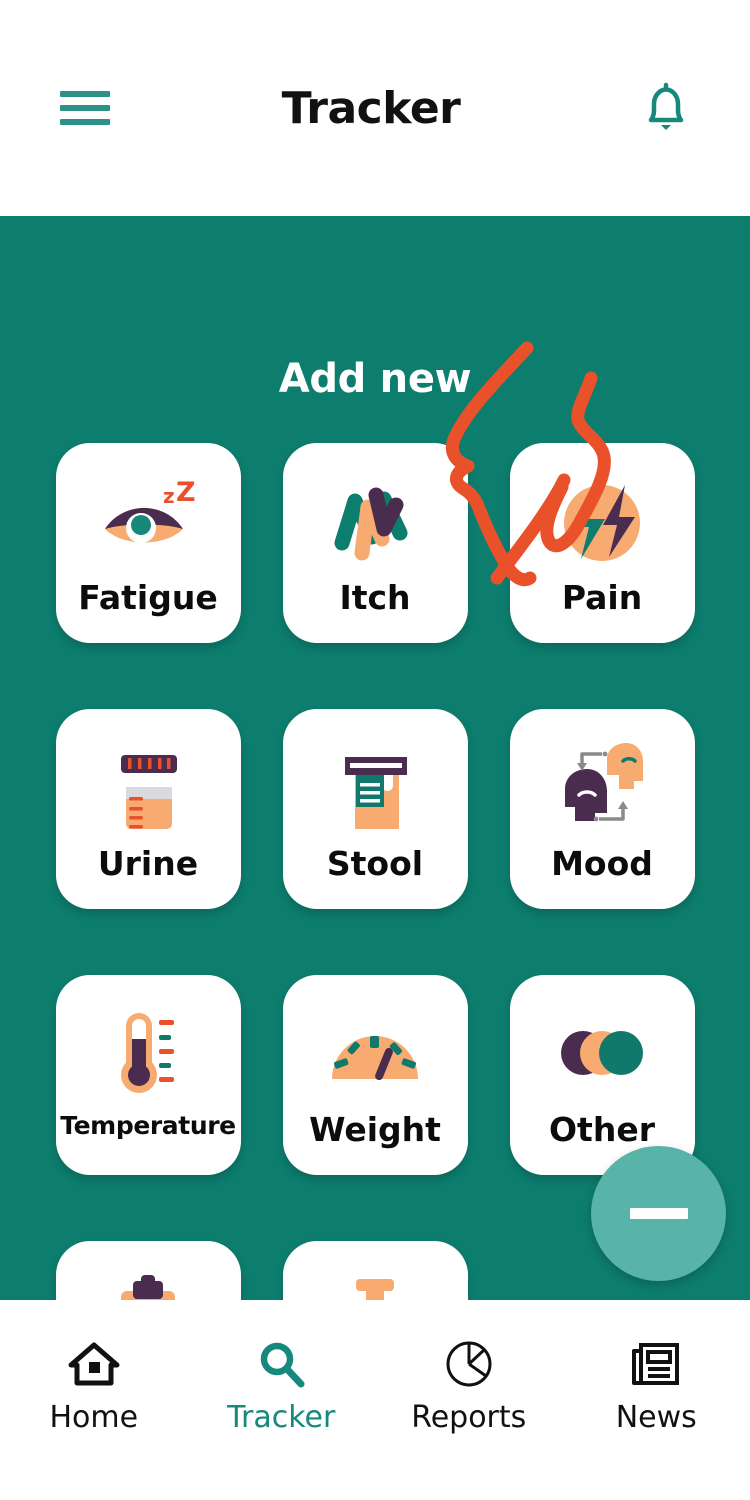 This screenshot has height=1500, width=750. I want to click on card-clipboard, so click(148, 1270).